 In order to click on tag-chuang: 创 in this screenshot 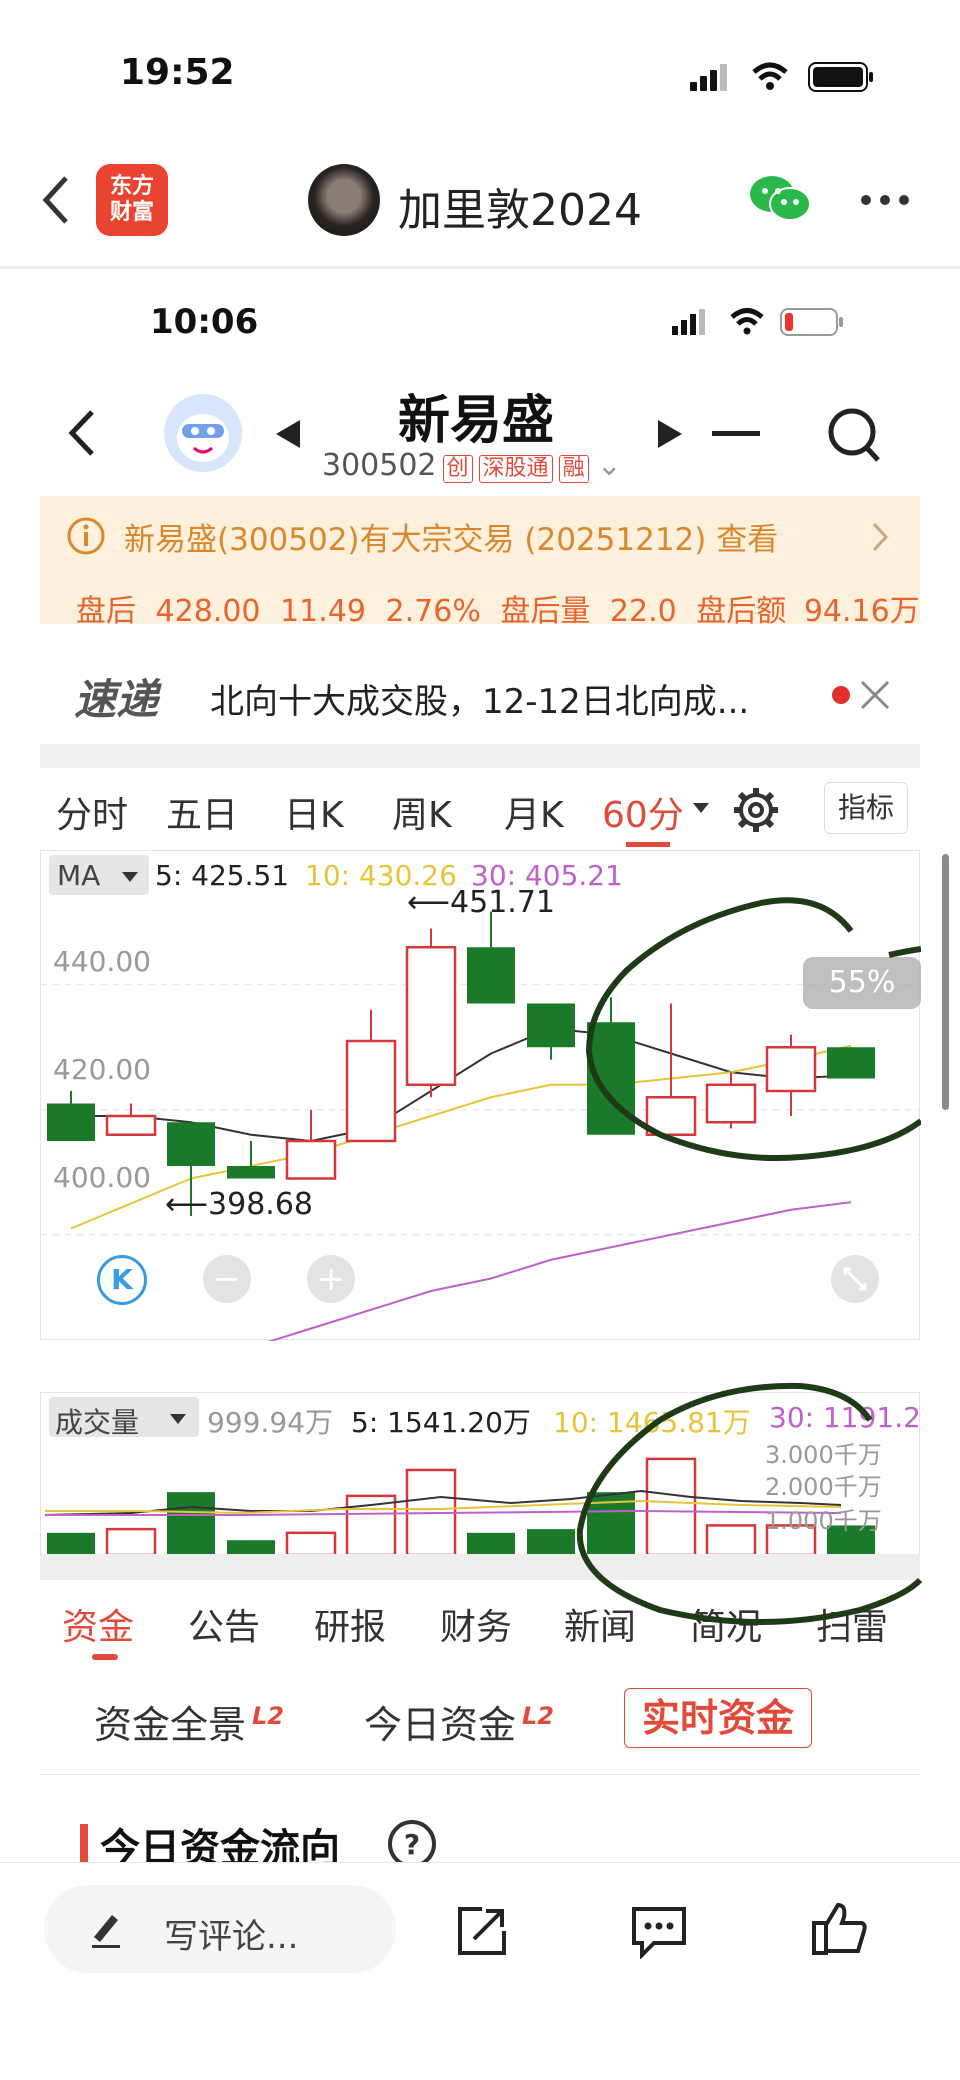, I will do `click(457, 469)`.